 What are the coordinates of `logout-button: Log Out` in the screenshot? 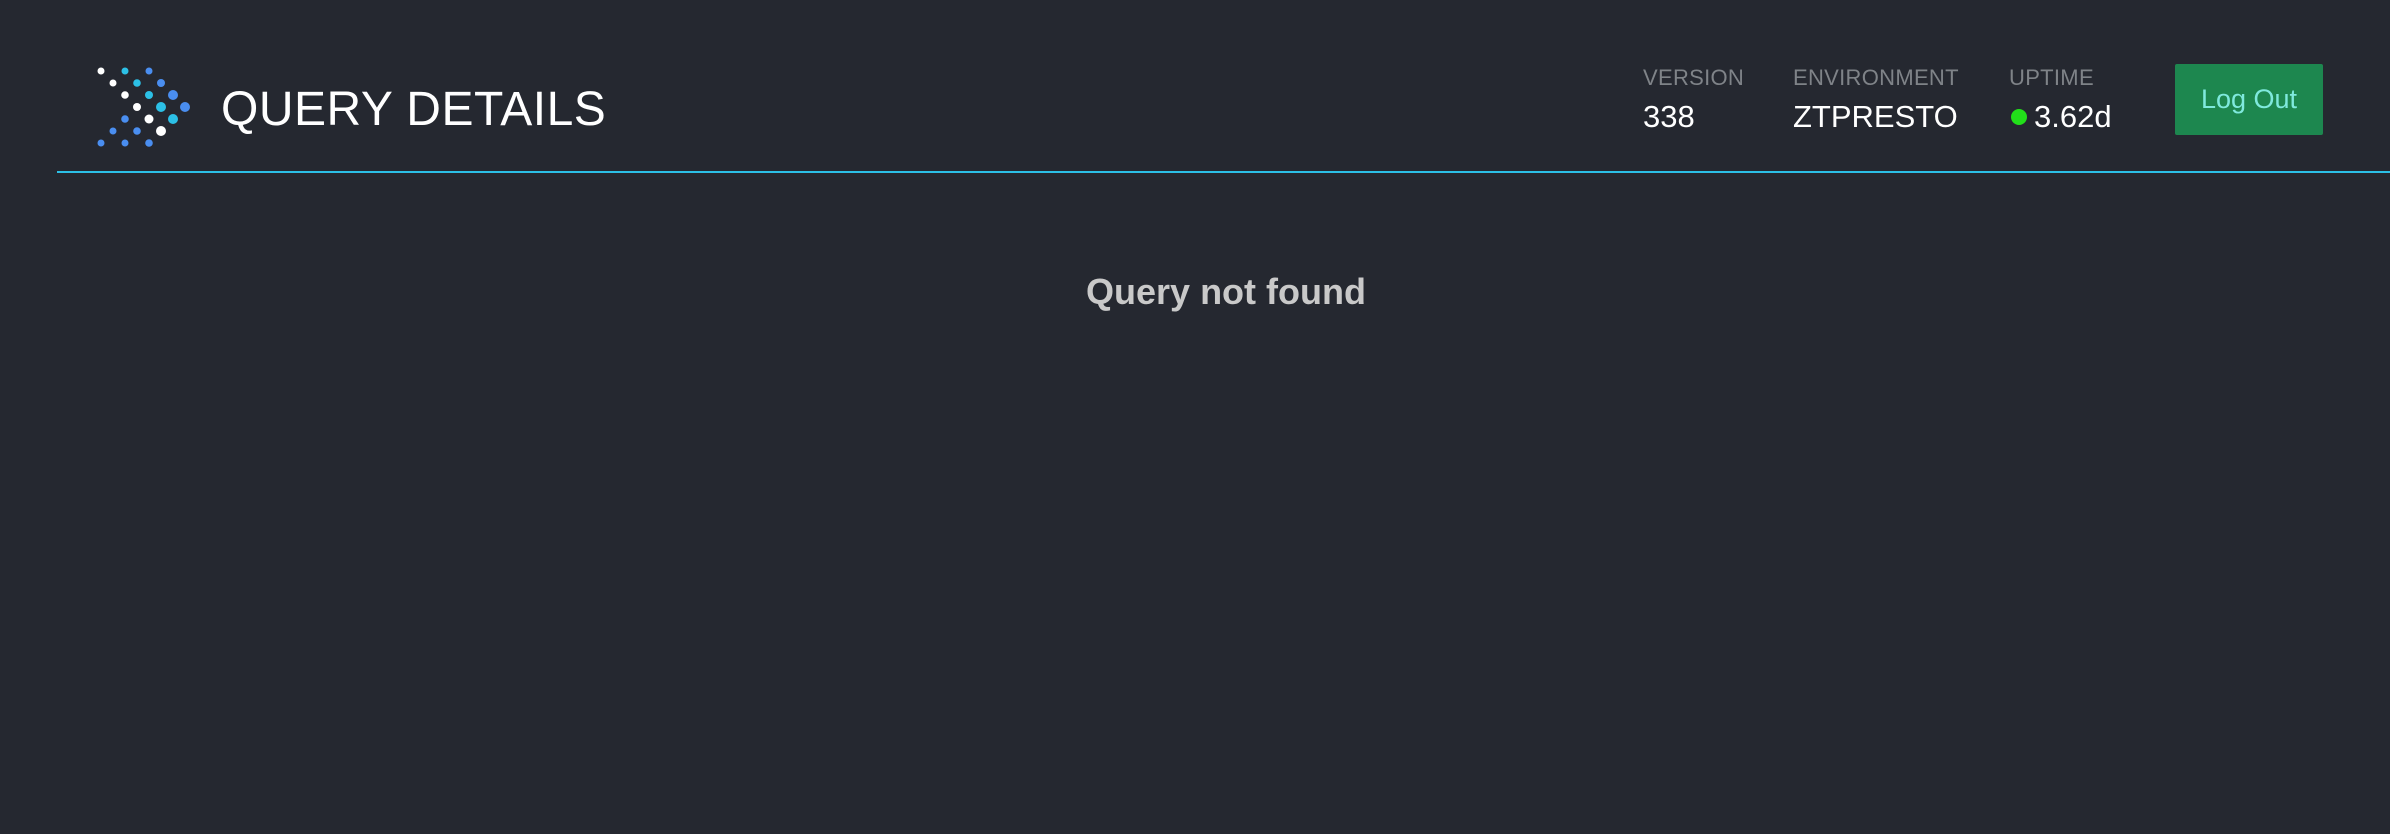 It's located at (2249, 99).